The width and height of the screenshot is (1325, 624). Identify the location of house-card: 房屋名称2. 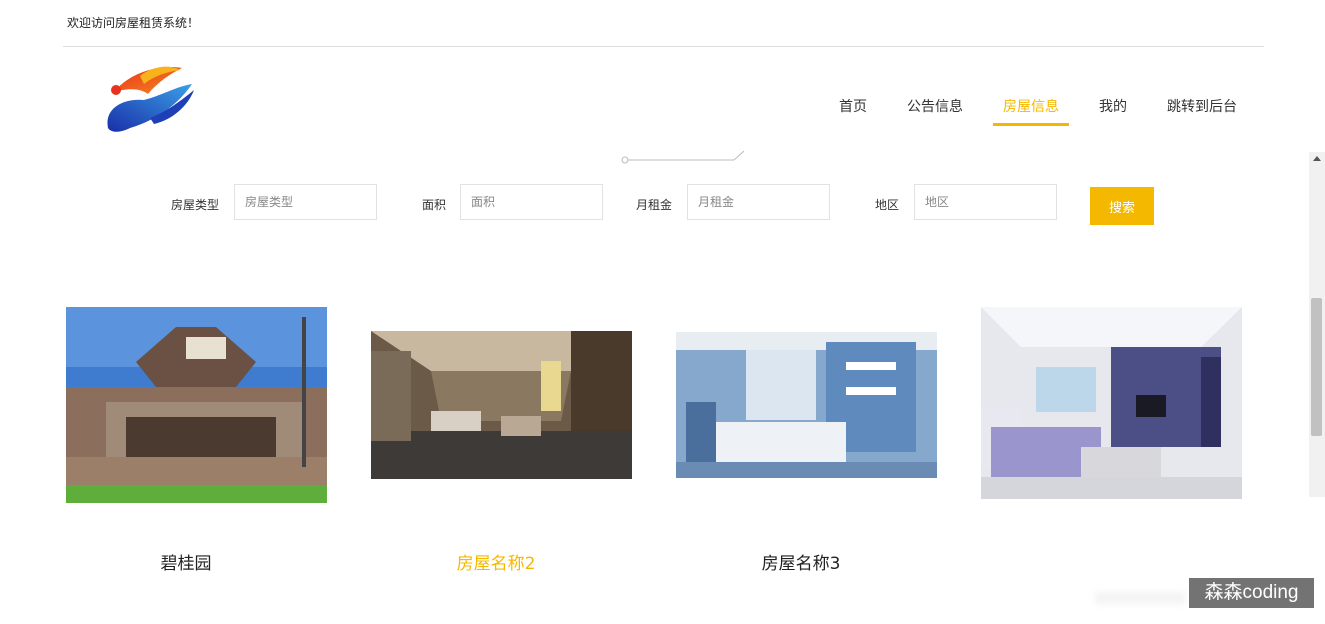
(501, 447).